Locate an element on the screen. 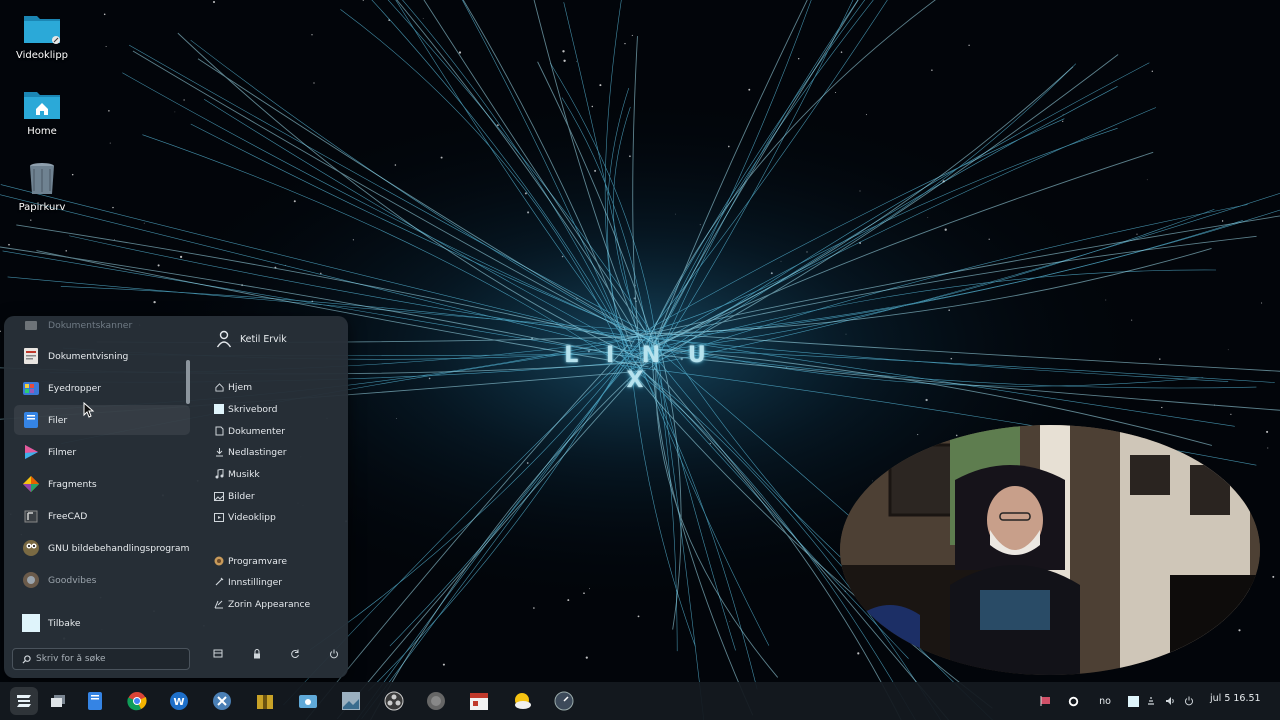 This screenshot has width=1280, height=720. appearance-icon is located at coordinates (219, 604).